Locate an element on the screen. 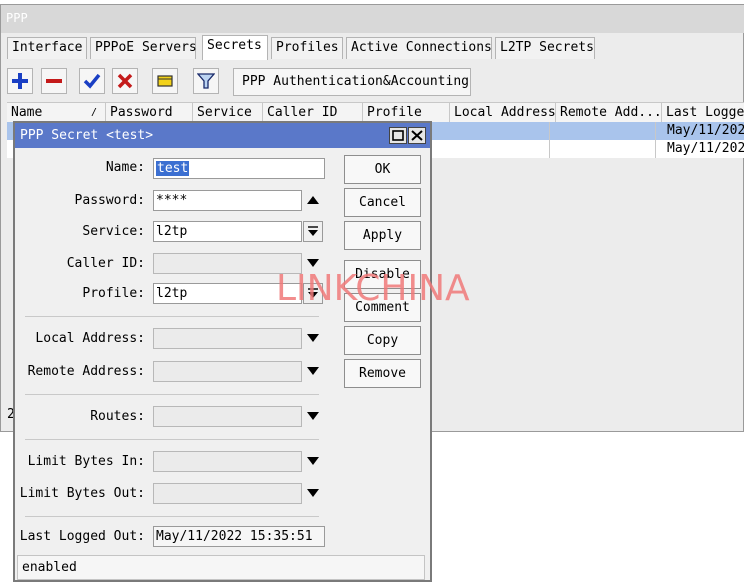 The width and height of the screenshot is (744, 587). maximize-button is located at coordinates (398, 135).